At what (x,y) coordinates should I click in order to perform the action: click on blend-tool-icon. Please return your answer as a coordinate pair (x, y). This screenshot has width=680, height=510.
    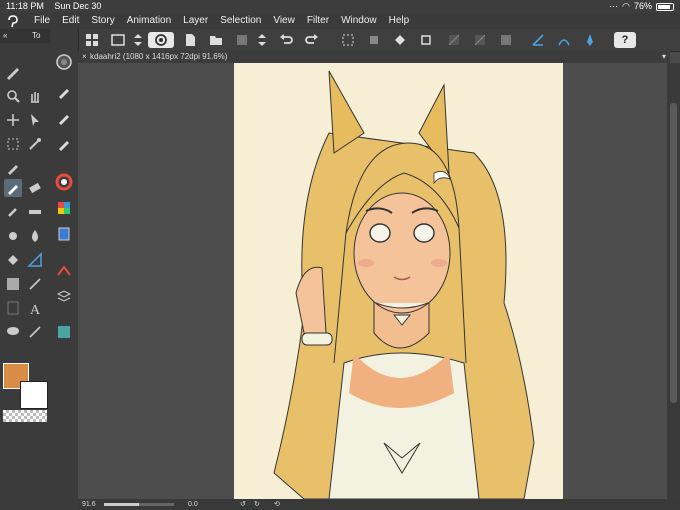
    Looking at the image, I should click on (13, 236).